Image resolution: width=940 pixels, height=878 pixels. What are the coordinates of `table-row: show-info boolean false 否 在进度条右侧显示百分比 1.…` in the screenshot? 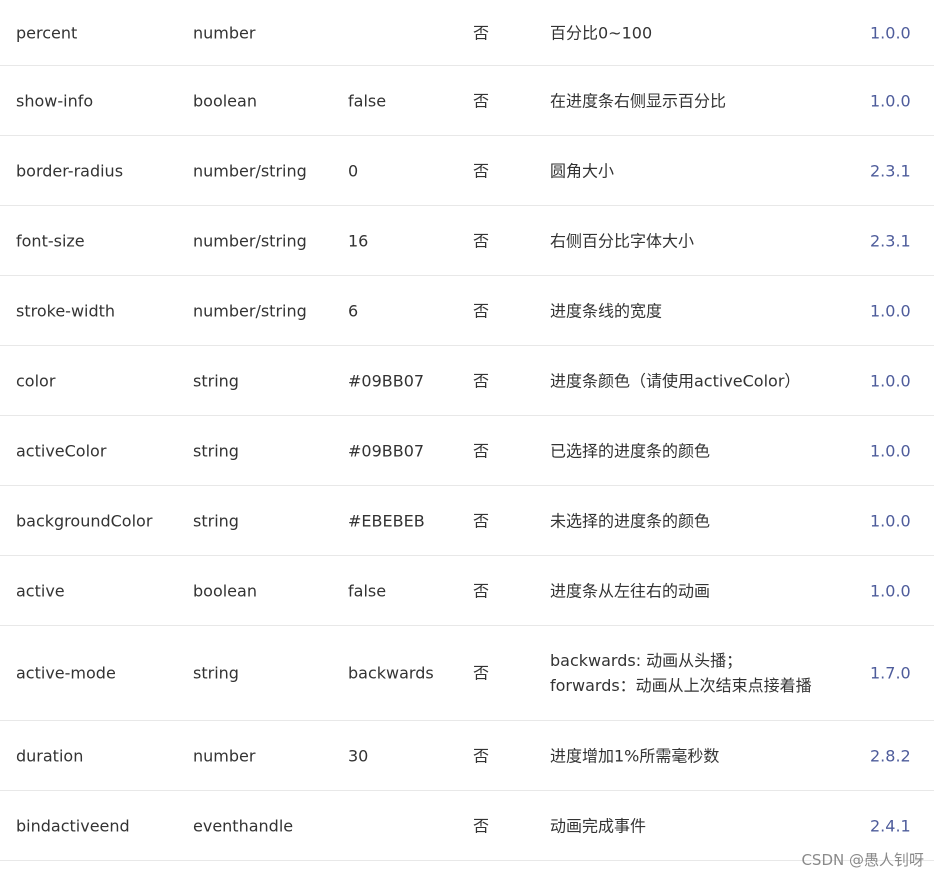 It's located at (467, 101).